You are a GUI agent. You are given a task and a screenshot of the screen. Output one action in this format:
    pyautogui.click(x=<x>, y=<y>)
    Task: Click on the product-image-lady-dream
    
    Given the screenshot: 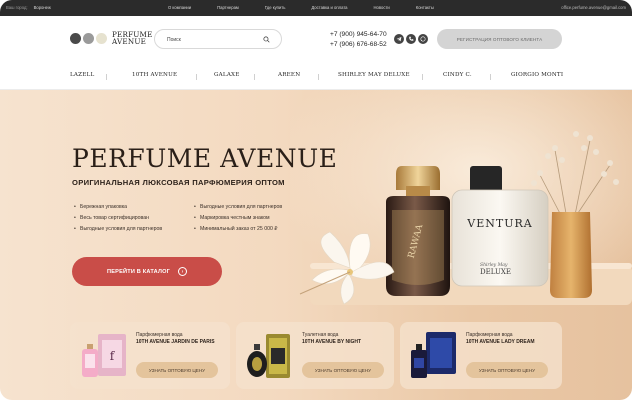 What is the action you would take?
    pyautogui.click(x=433, y=355)
    